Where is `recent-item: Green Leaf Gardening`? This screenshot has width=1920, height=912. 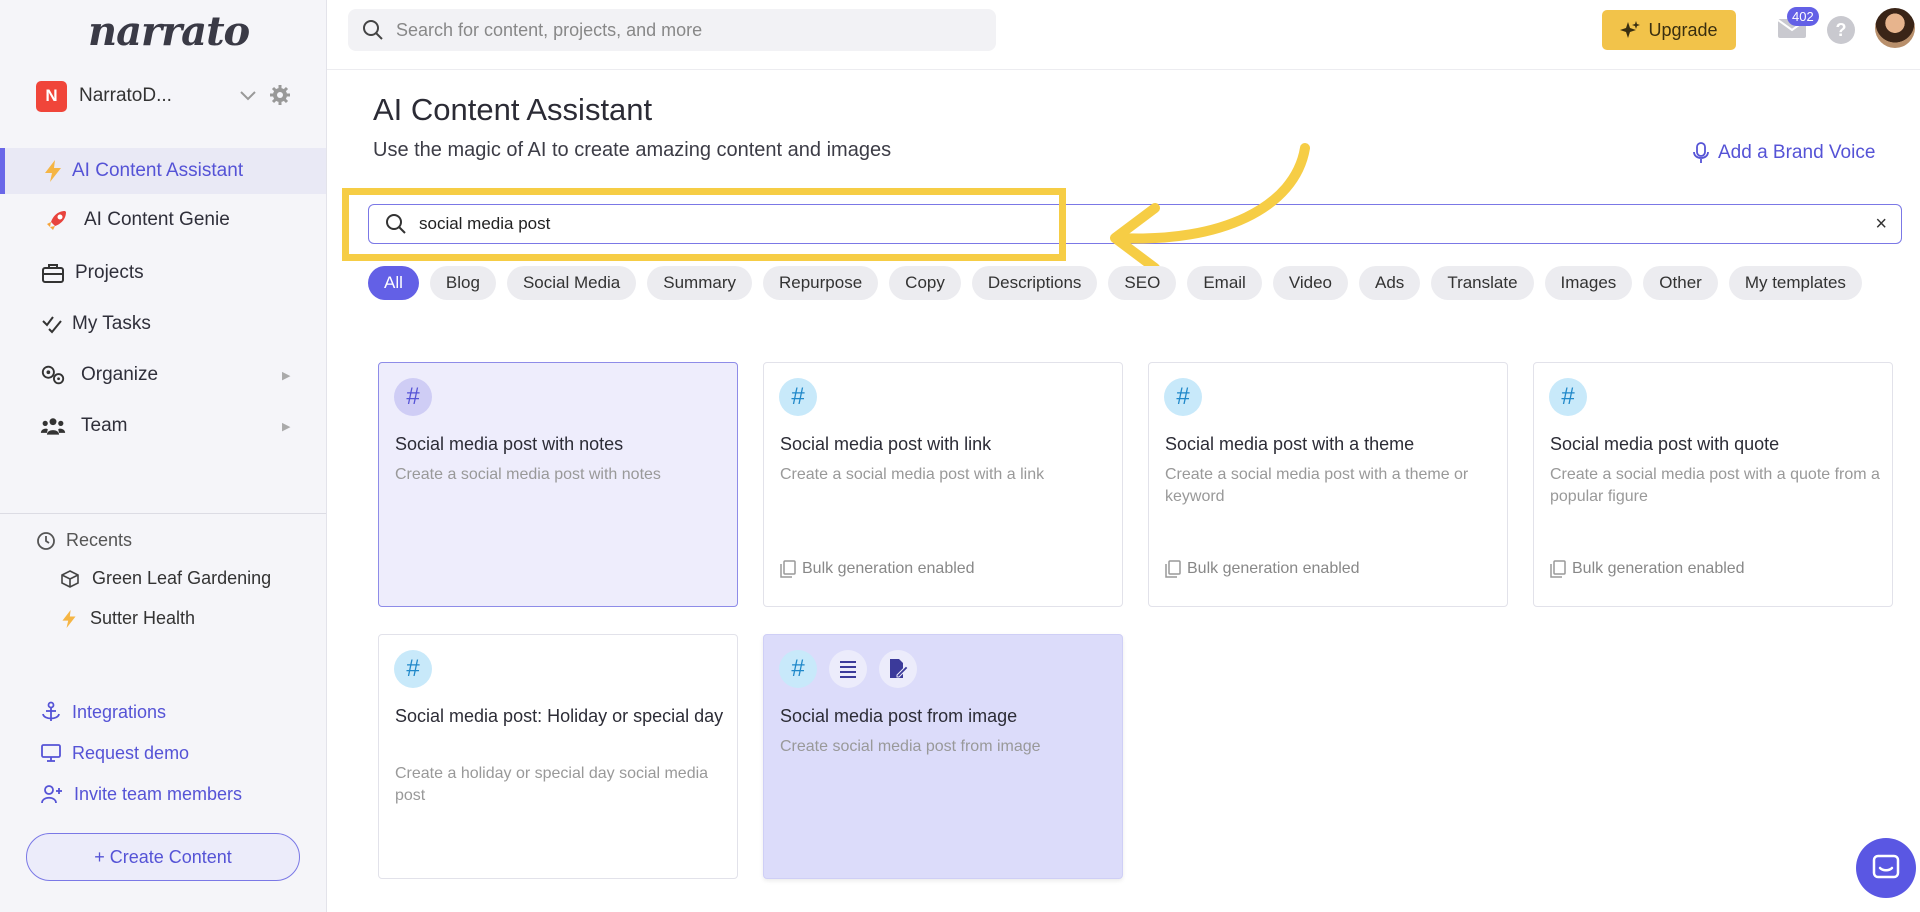
recent-item: Green Leaf Gardening is located at coordinates (165, 578).